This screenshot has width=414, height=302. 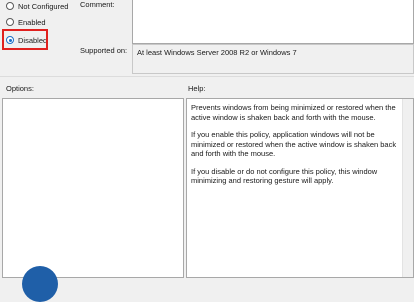 What do you see at coordinates (25, 39) in the screenshot?
I see `selection-highlight-box` at bounding box center [25, 39].